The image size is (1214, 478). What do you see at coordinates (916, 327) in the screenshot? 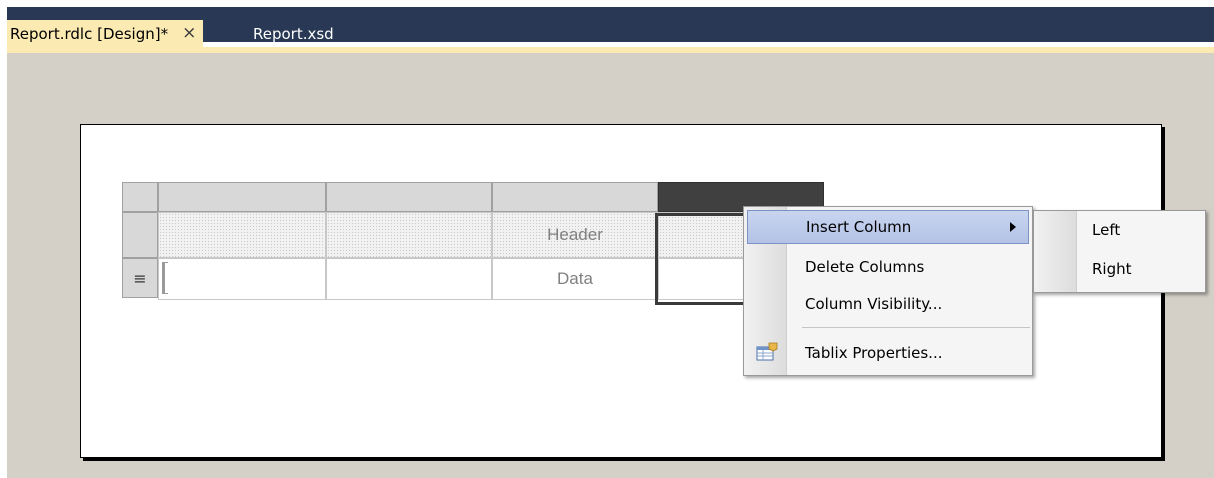
I see `menu-separator` at bounding box center [916, 327].